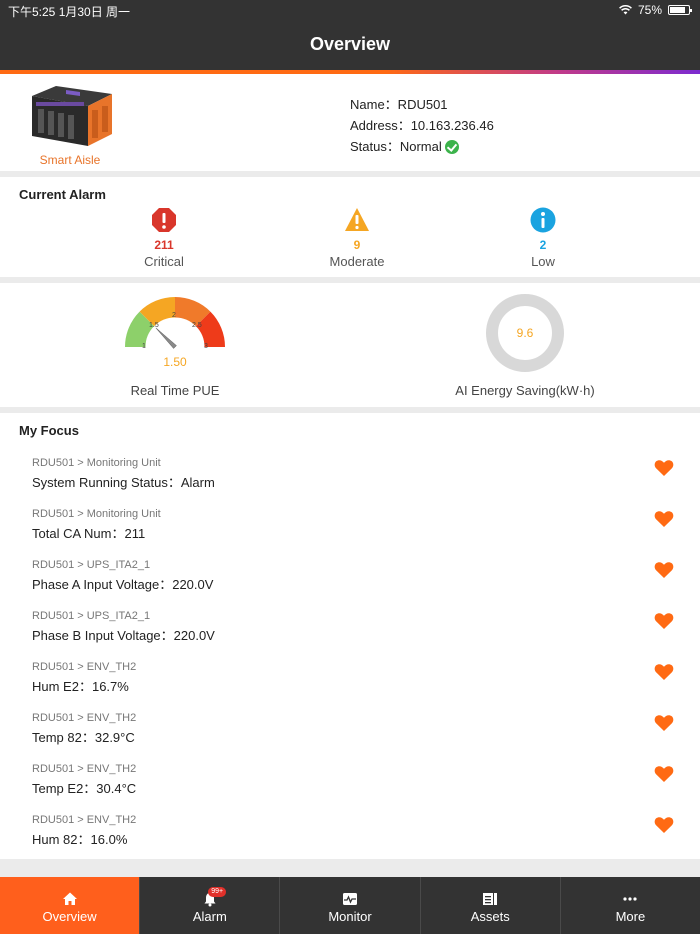 This screenshot has width=700, height=934. What do you see at coordinates (491, 905) in the screenshot?
I see `tab-assets: Assets` at bounding box center [491, 905].